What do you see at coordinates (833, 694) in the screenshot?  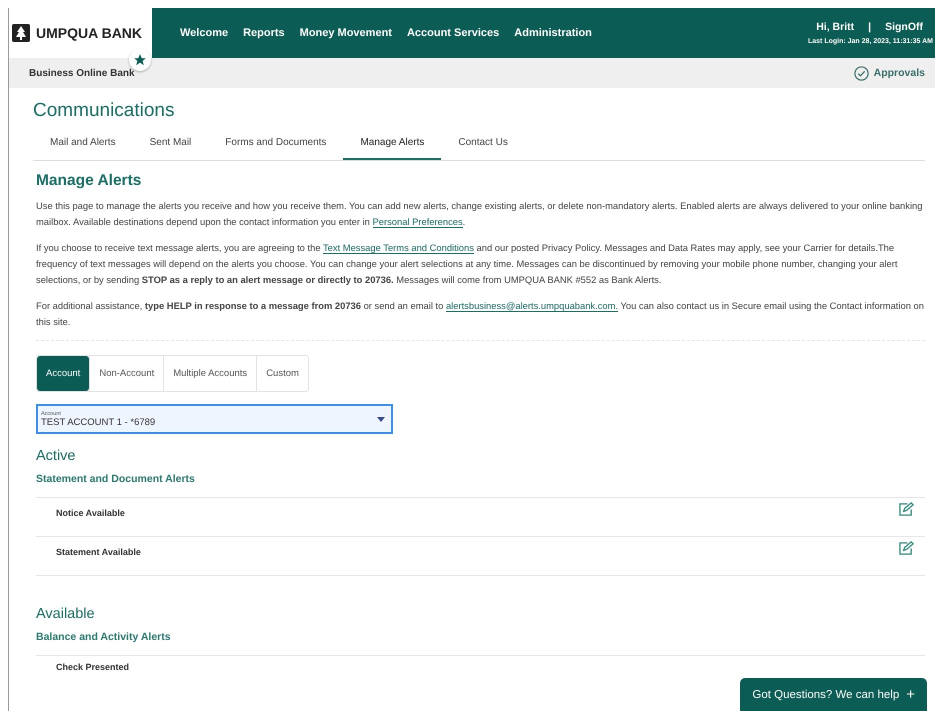 I see `help-button: Got Questions? We can help +` at bounding box center [833, 694].